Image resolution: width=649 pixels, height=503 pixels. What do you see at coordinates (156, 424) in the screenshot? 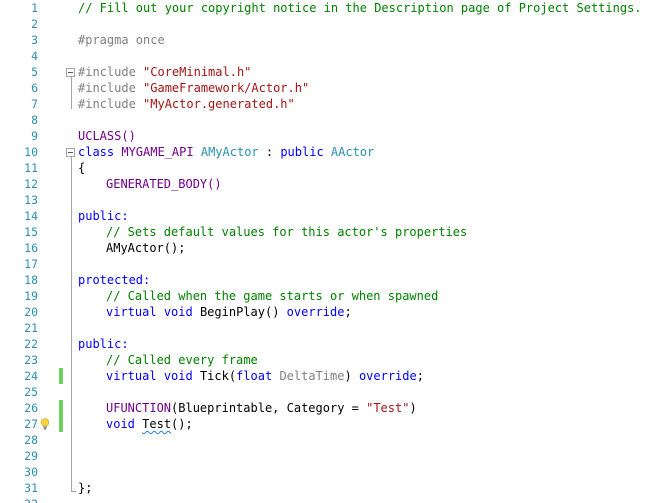
I see `code-function-squiggle: Test` at bounding box center [156, 424].